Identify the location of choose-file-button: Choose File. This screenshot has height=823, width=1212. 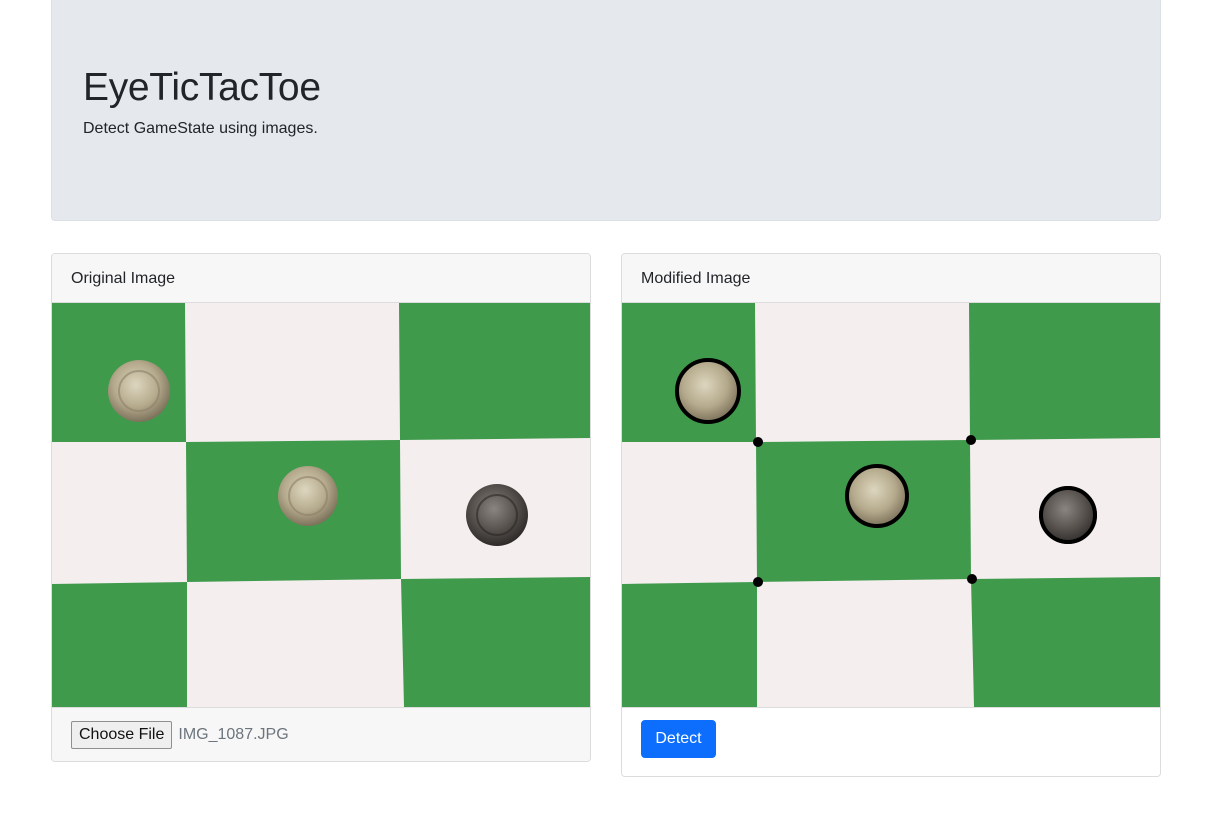
(122, 735).